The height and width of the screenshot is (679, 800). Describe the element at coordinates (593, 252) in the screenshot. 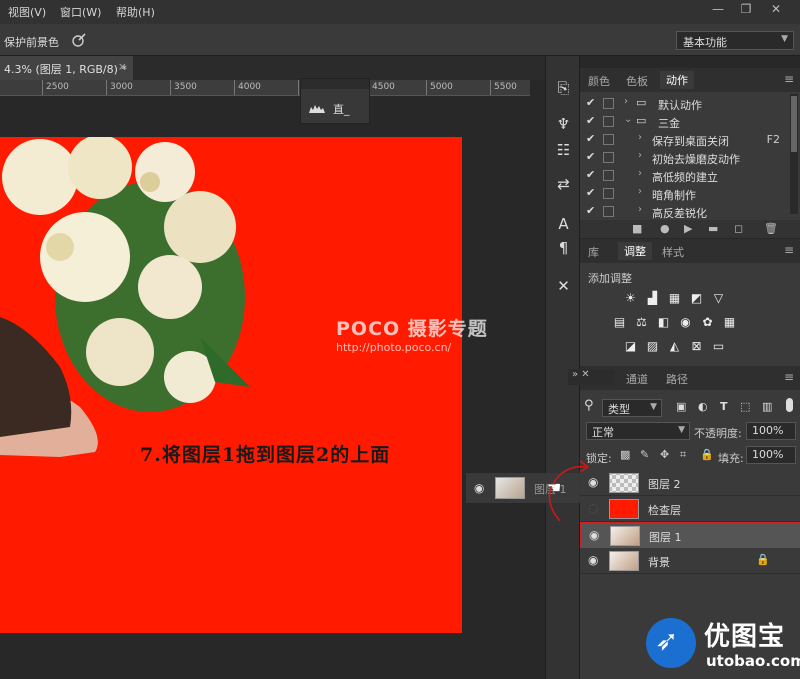

I see `tab-libraries: 库` at that location.